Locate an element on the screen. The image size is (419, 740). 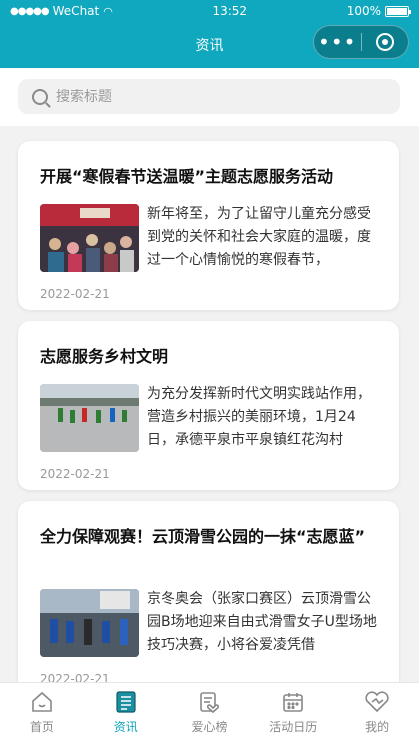
battery-icon is located at coordinates (398, 11).